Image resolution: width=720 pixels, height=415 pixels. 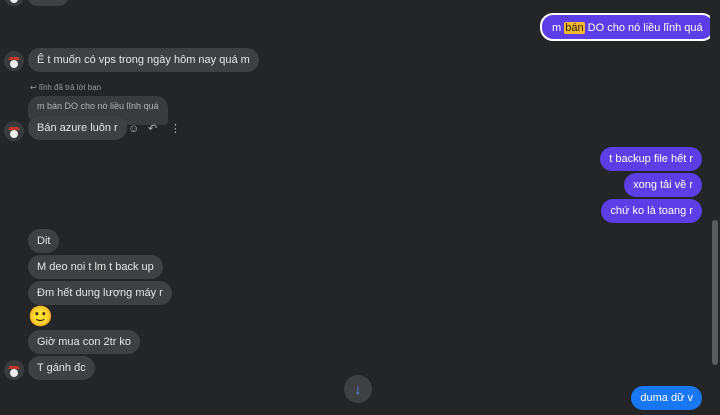 What do you see at coordinates (133, 129) in the screenshot?
I see `react-icon: ☺` at bounding box center [133, 129].